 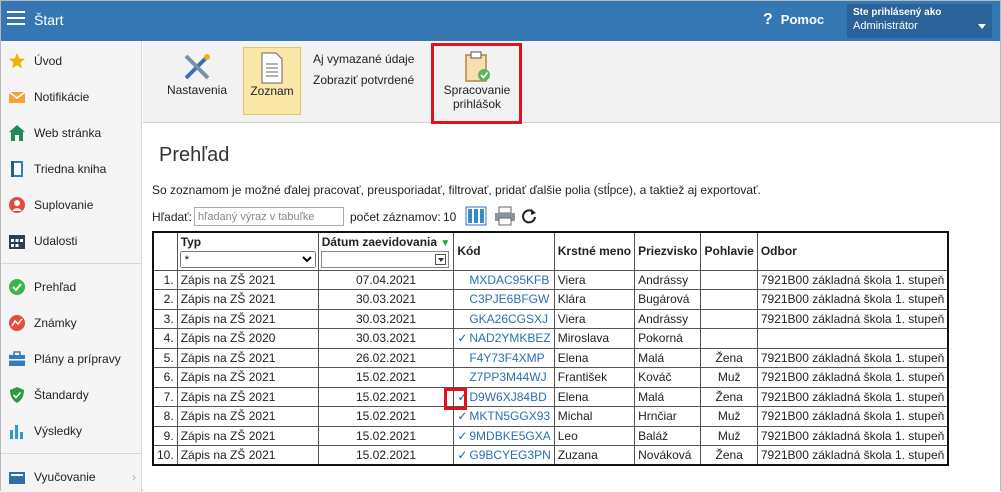 I want to click on sidebar-item-prehlad: Prehľad, so click(x=71, y=287).